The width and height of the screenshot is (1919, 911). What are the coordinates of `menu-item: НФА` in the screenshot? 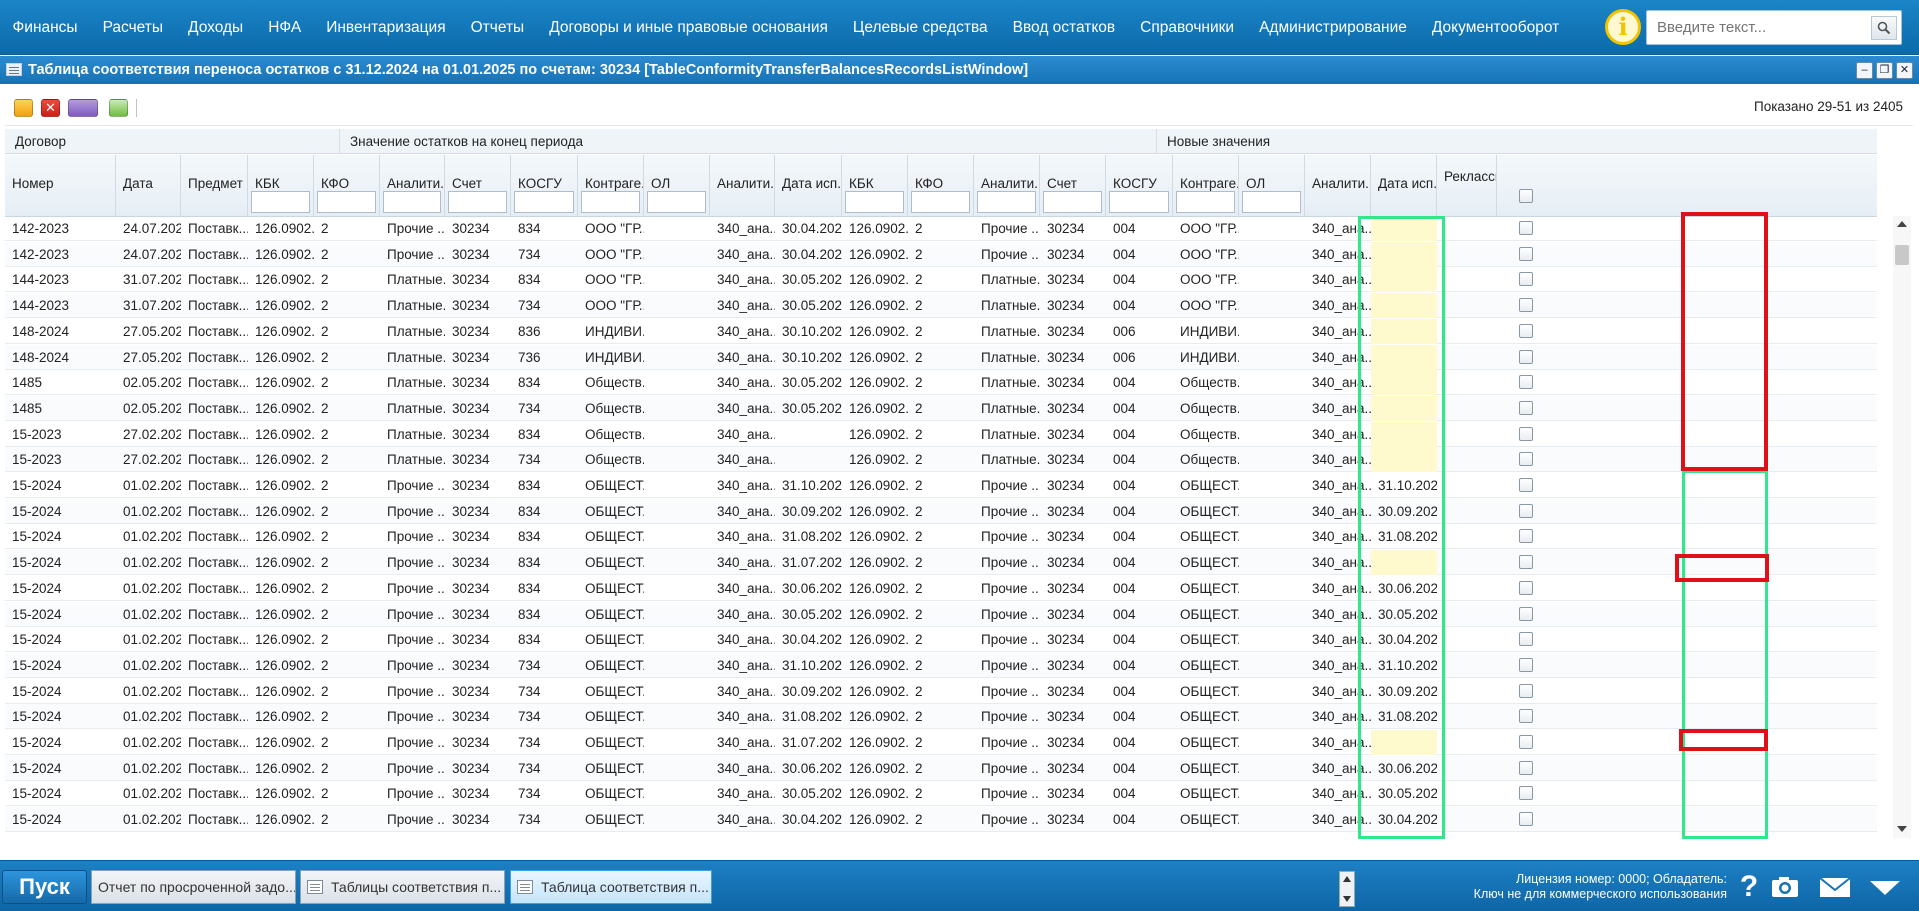 It's located at (285, 28).